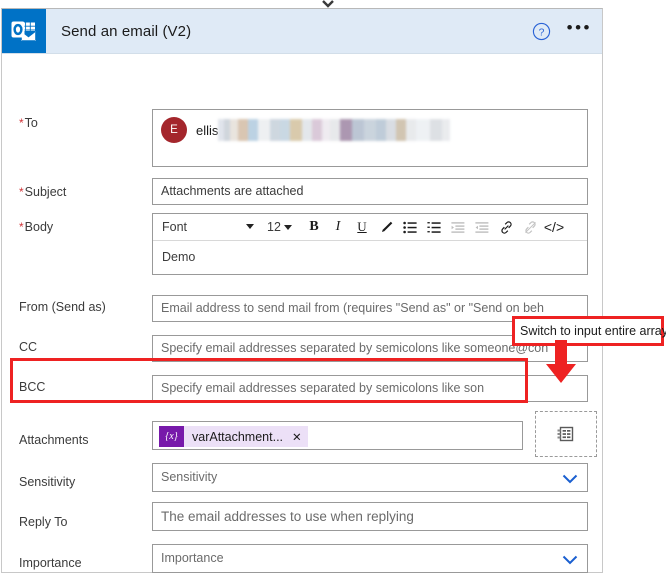  I want to click on label-subject: *Subject, so click(43, 192).